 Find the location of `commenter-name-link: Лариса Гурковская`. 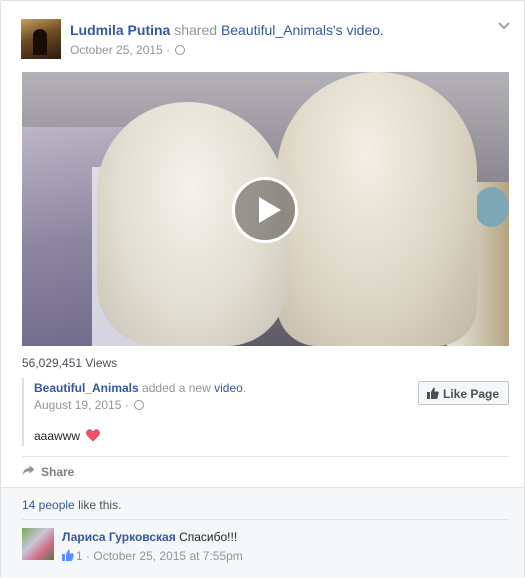

commenter-name-link: Лариса Гурковская is located at coordinates (119, 537).